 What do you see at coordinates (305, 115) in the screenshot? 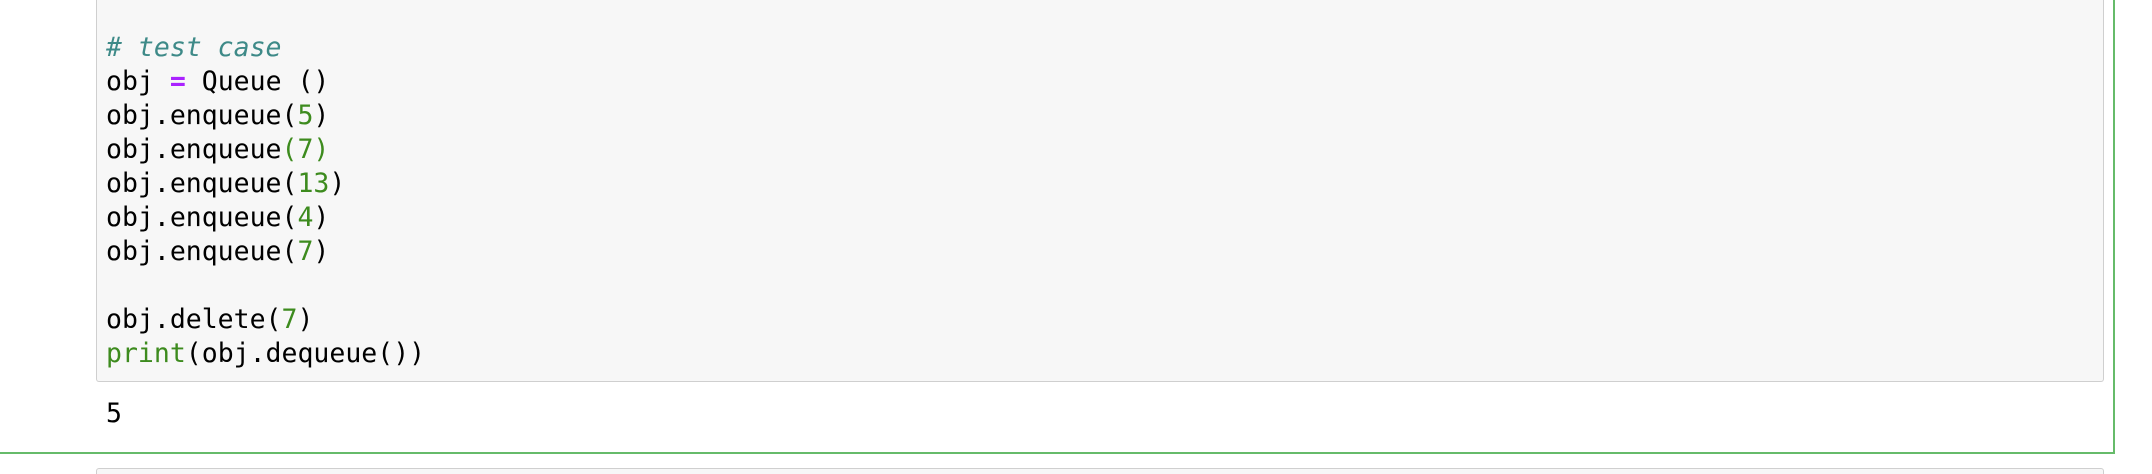
I see `code-number: 5` at bounding box center [305, 115].